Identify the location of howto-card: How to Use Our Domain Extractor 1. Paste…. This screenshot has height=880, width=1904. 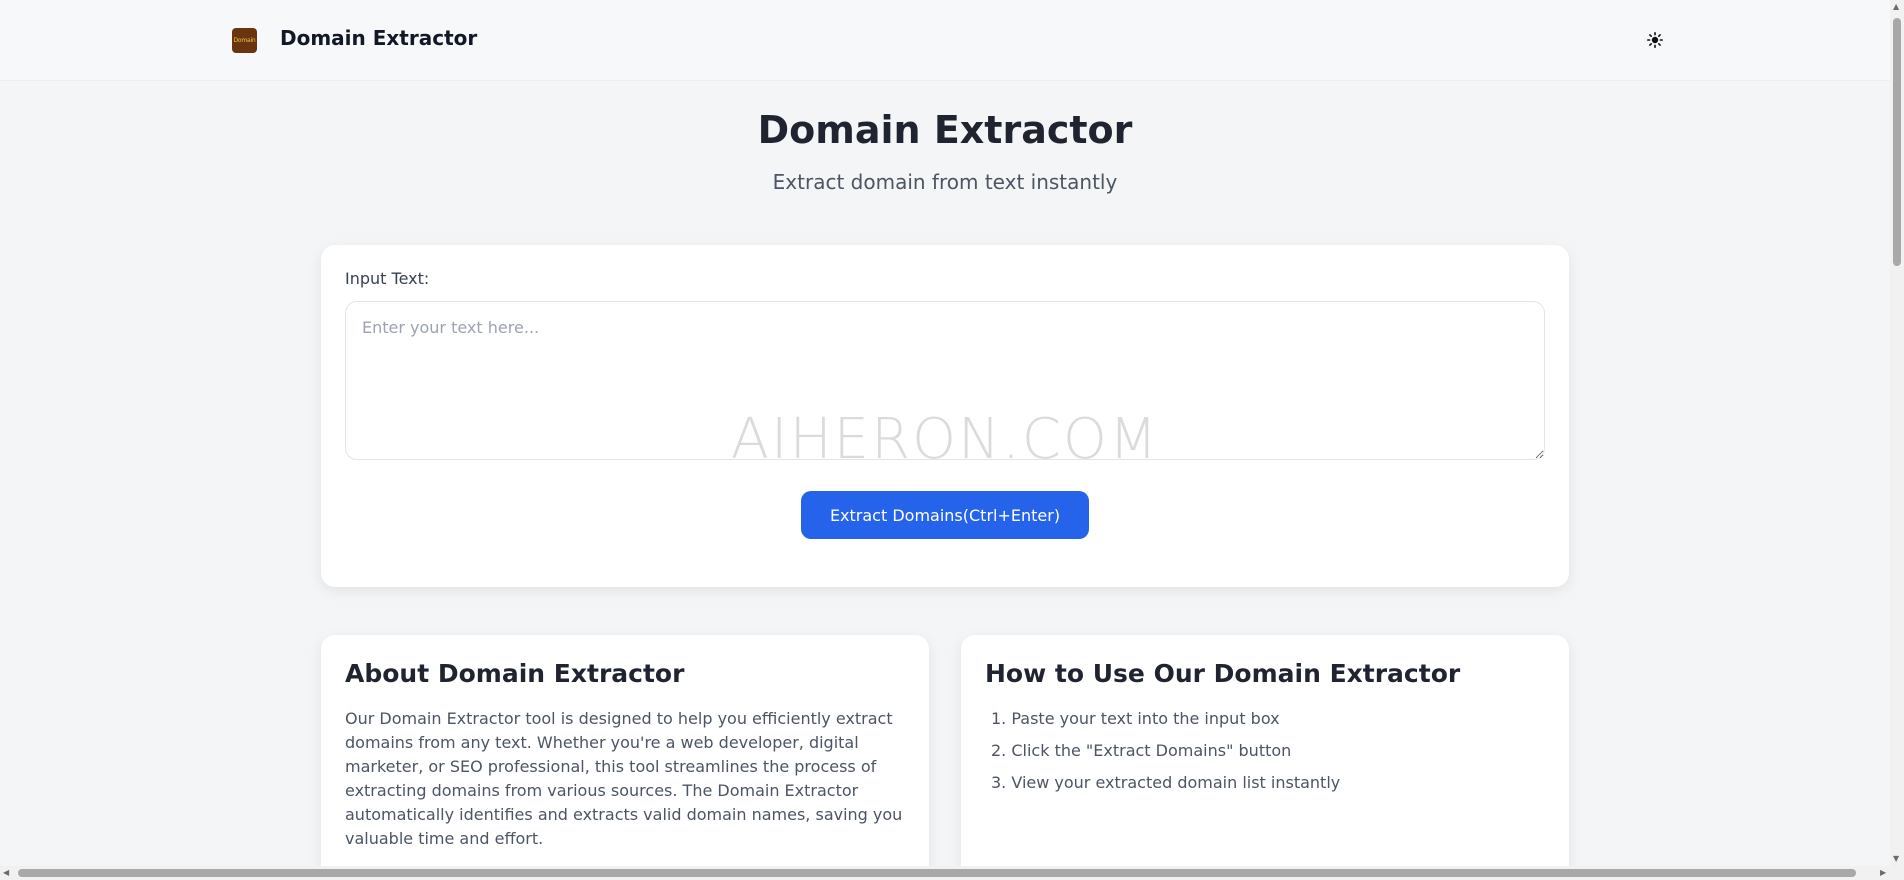
(1265, 757).